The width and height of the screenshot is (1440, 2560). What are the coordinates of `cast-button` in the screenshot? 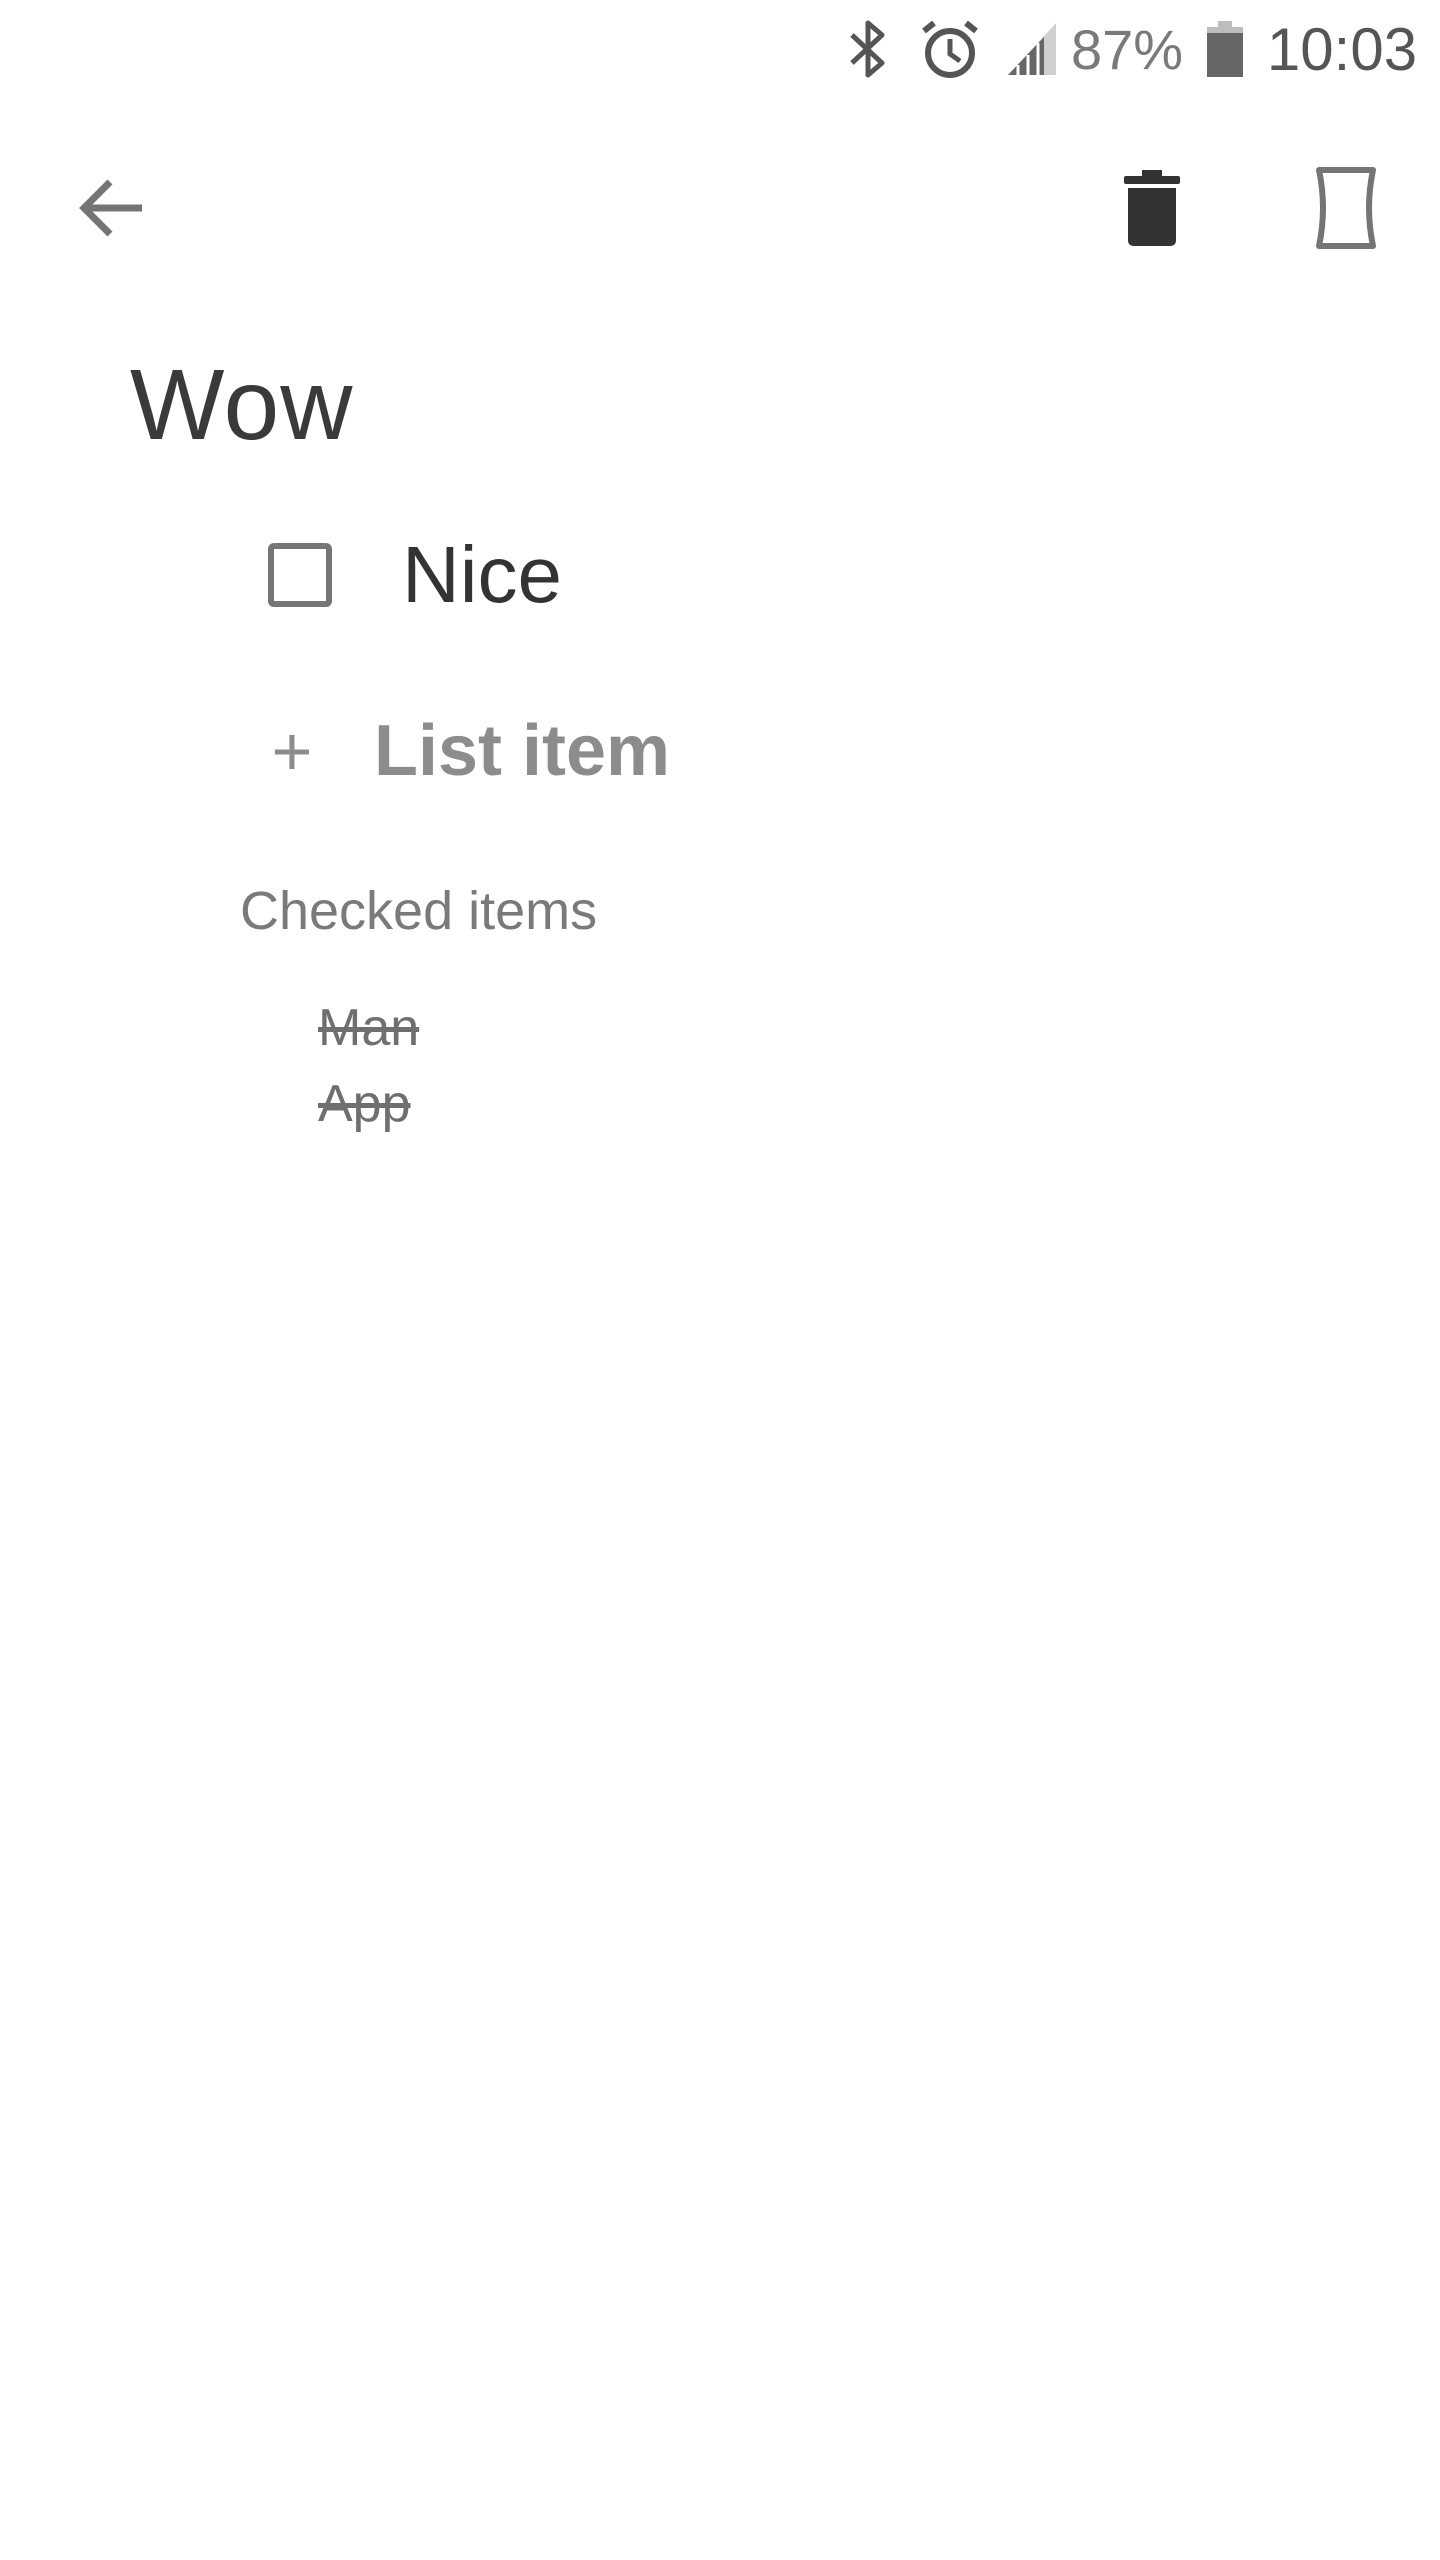 It's located at (1346, 208).